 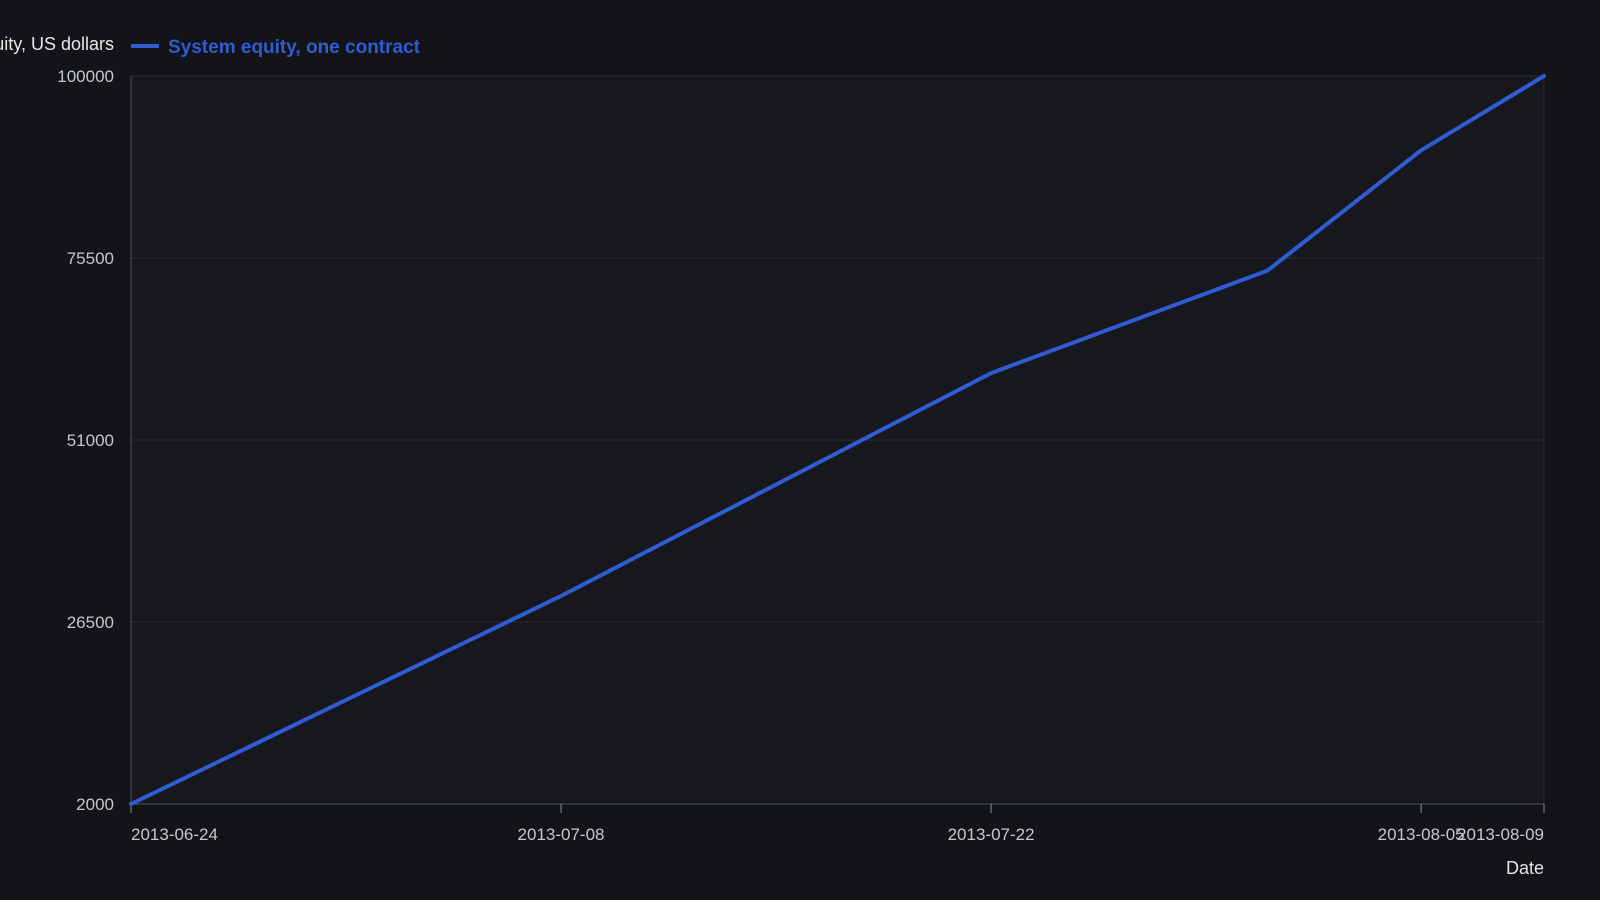 What do you see at coordinates (174, 834) in the screenshot?
I see `x-tick-label: 2013-06-24` at bounding box center [174, 834].